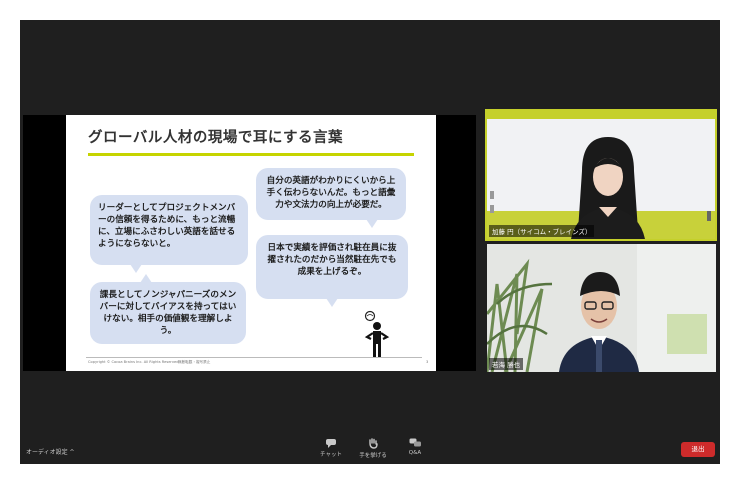 This screenshot has width=740, height=482. What do you see at coordinates (332, 260) in the screenshot?
I see `bubble-text: 日本で実績を評価され駐在員に抜擢されたのだから当然駐在先でも成果を上げるぞ。` at bounding box center [332, 260].